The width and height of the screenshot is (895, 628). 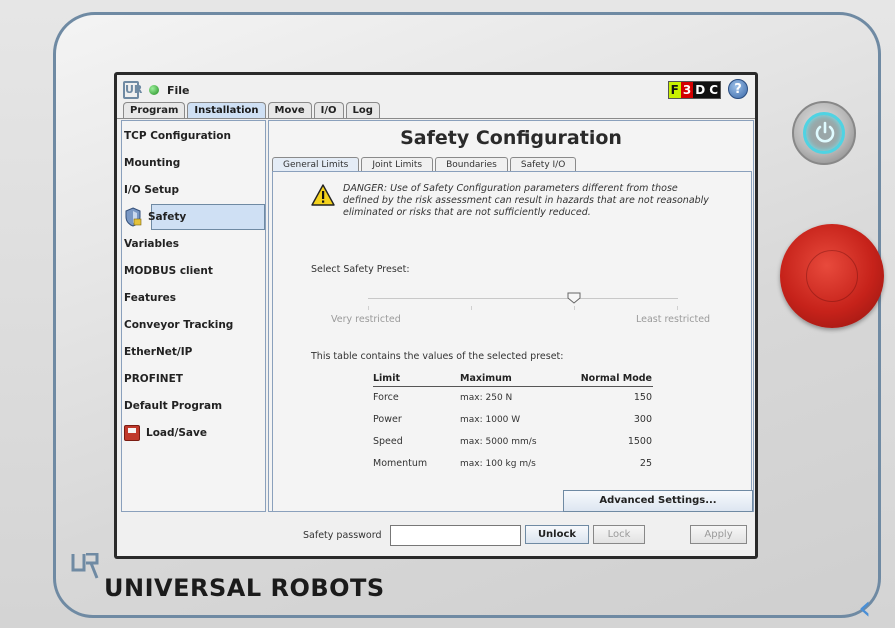 I want to click on header-limit: Limit, so click(x=387, y=378).